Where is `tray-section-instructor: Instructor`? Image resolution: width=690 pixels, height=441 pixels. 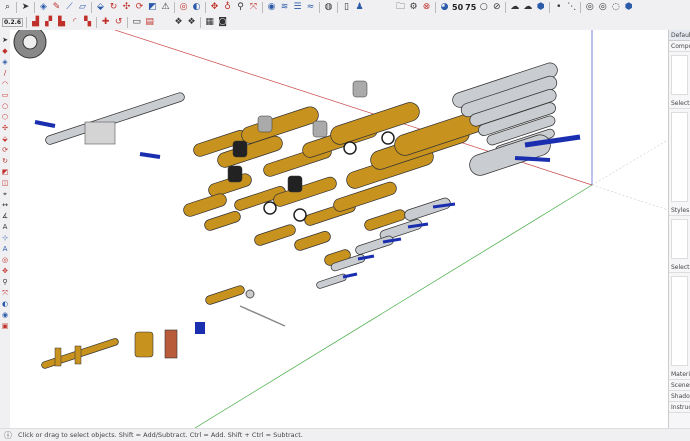 tray-section-instructor: Instructor is located at coordinates (679, 407).